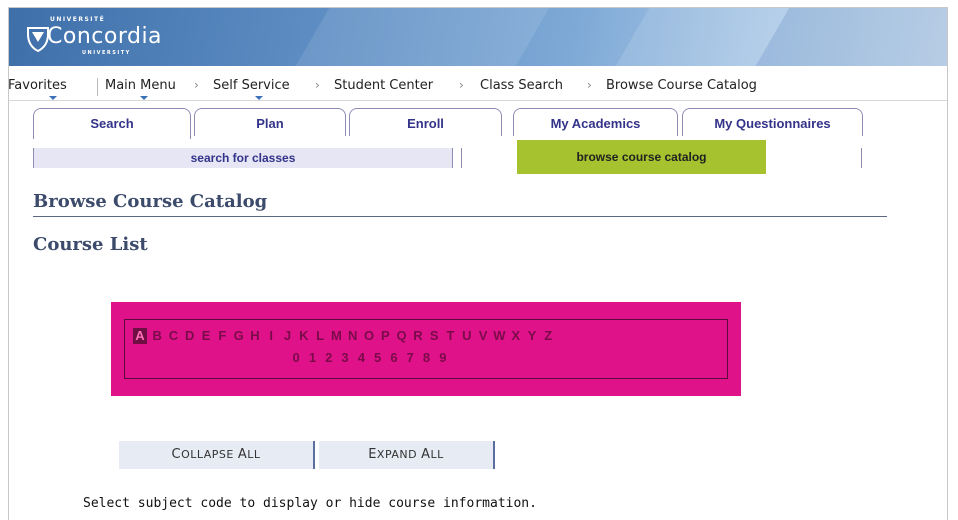 This screenshot has width=958, height=520. What do you see at coordinates (270, 122) in the screenshot?
I see `tab-plan: Plan` at bounding box center [270, 122].